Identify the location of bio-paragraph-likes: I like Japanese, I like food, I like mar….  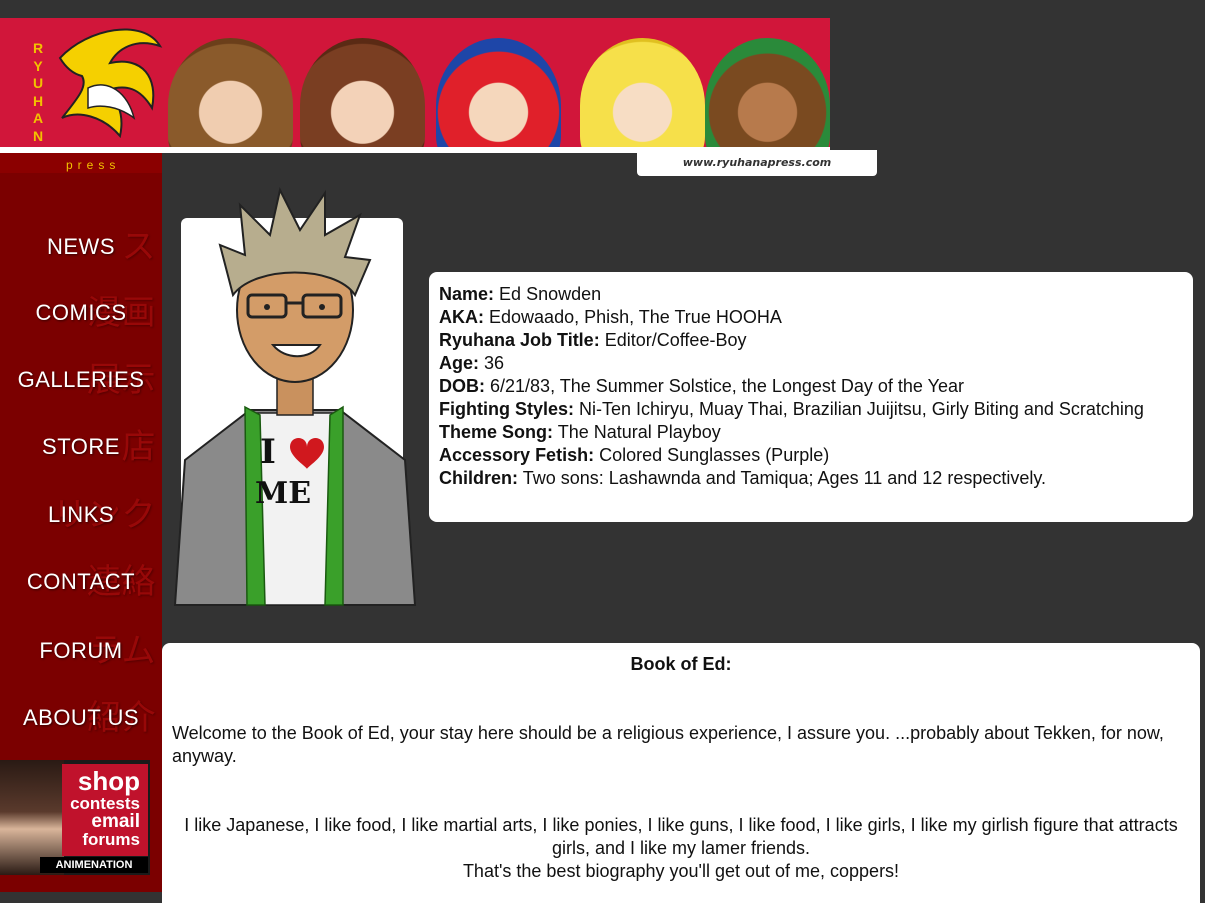
(681, 848).